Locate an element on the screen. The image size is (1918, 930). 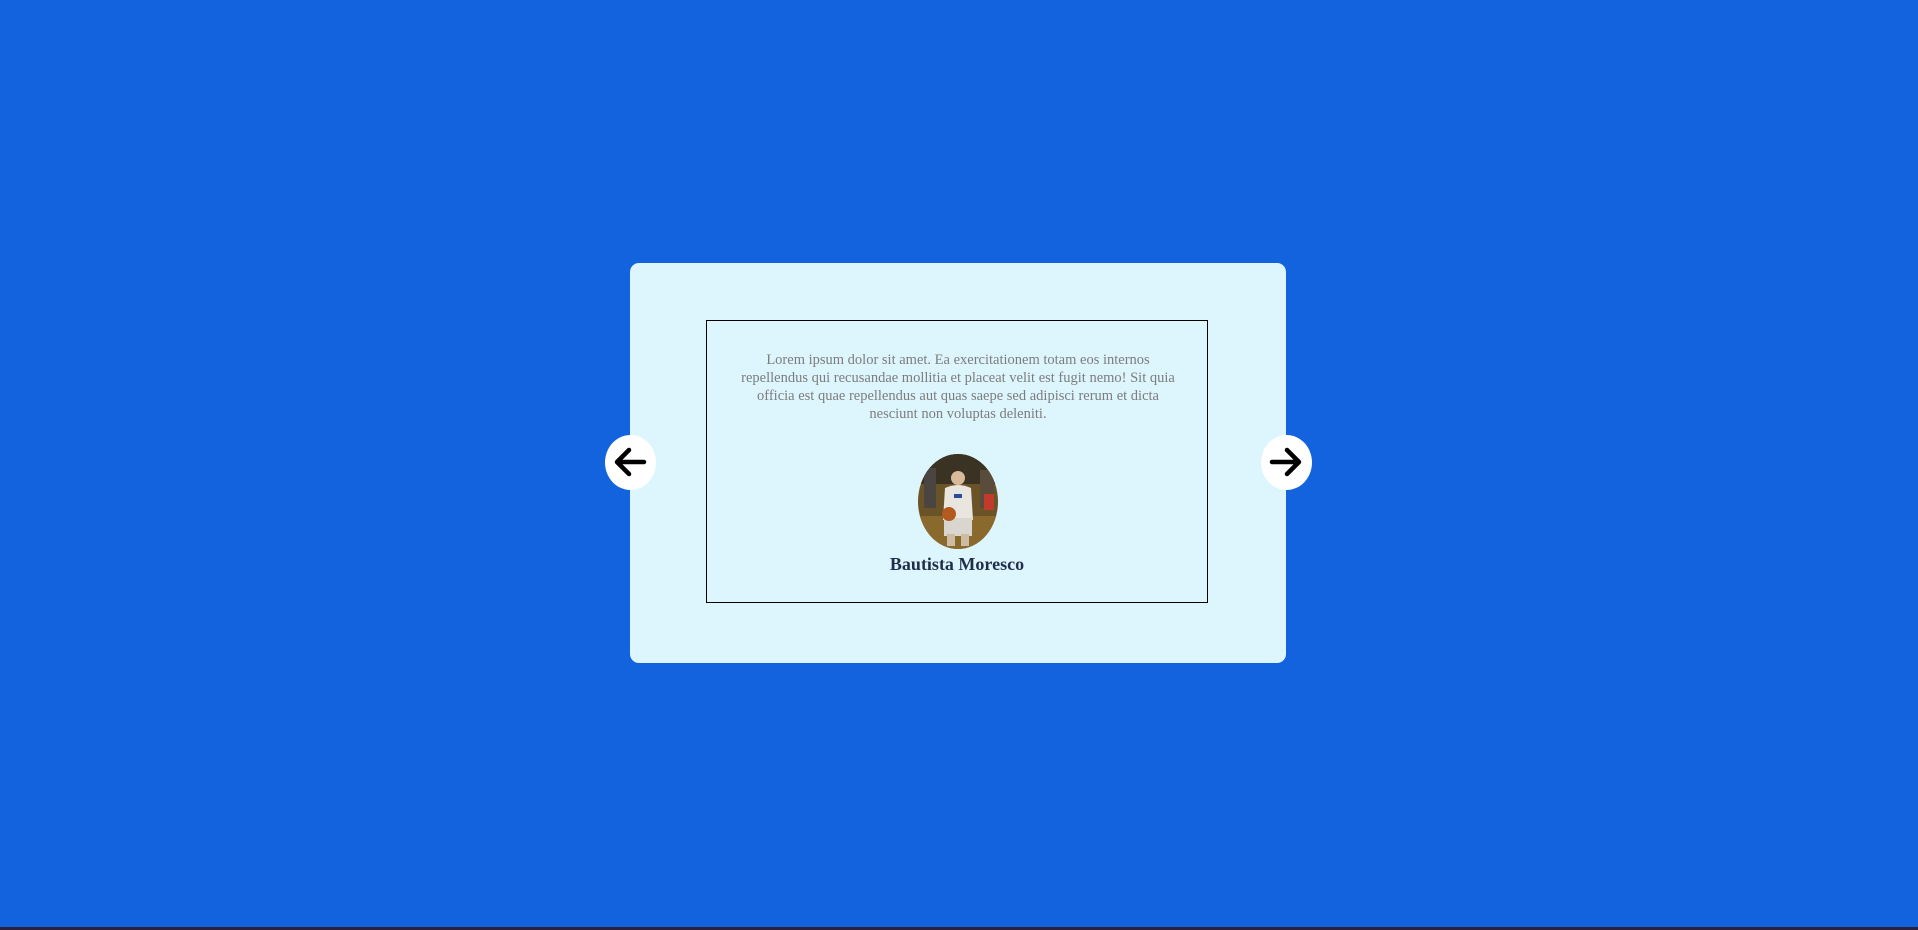
arrow-left-icon is located at coordinates (630, 462).